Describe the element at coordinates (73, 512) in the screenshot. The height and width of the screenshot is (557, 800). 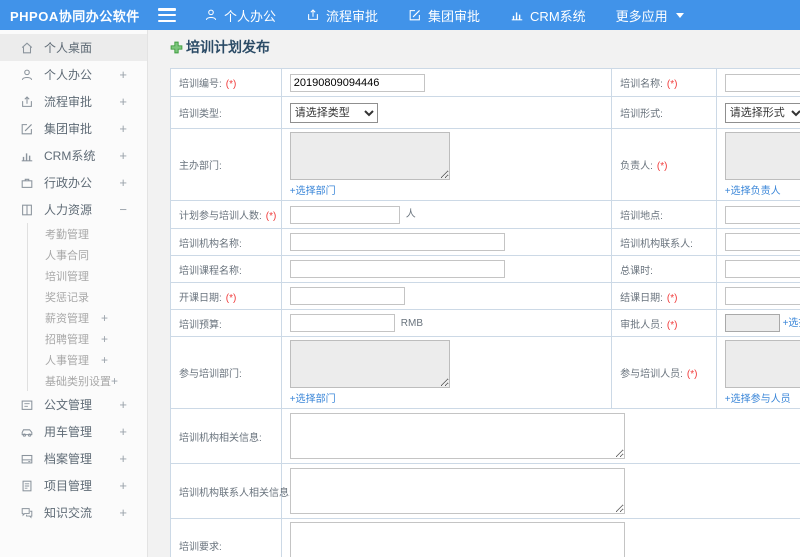
I see `sidebar-item-knowledge-exchange: 知识交流 +` at that location.